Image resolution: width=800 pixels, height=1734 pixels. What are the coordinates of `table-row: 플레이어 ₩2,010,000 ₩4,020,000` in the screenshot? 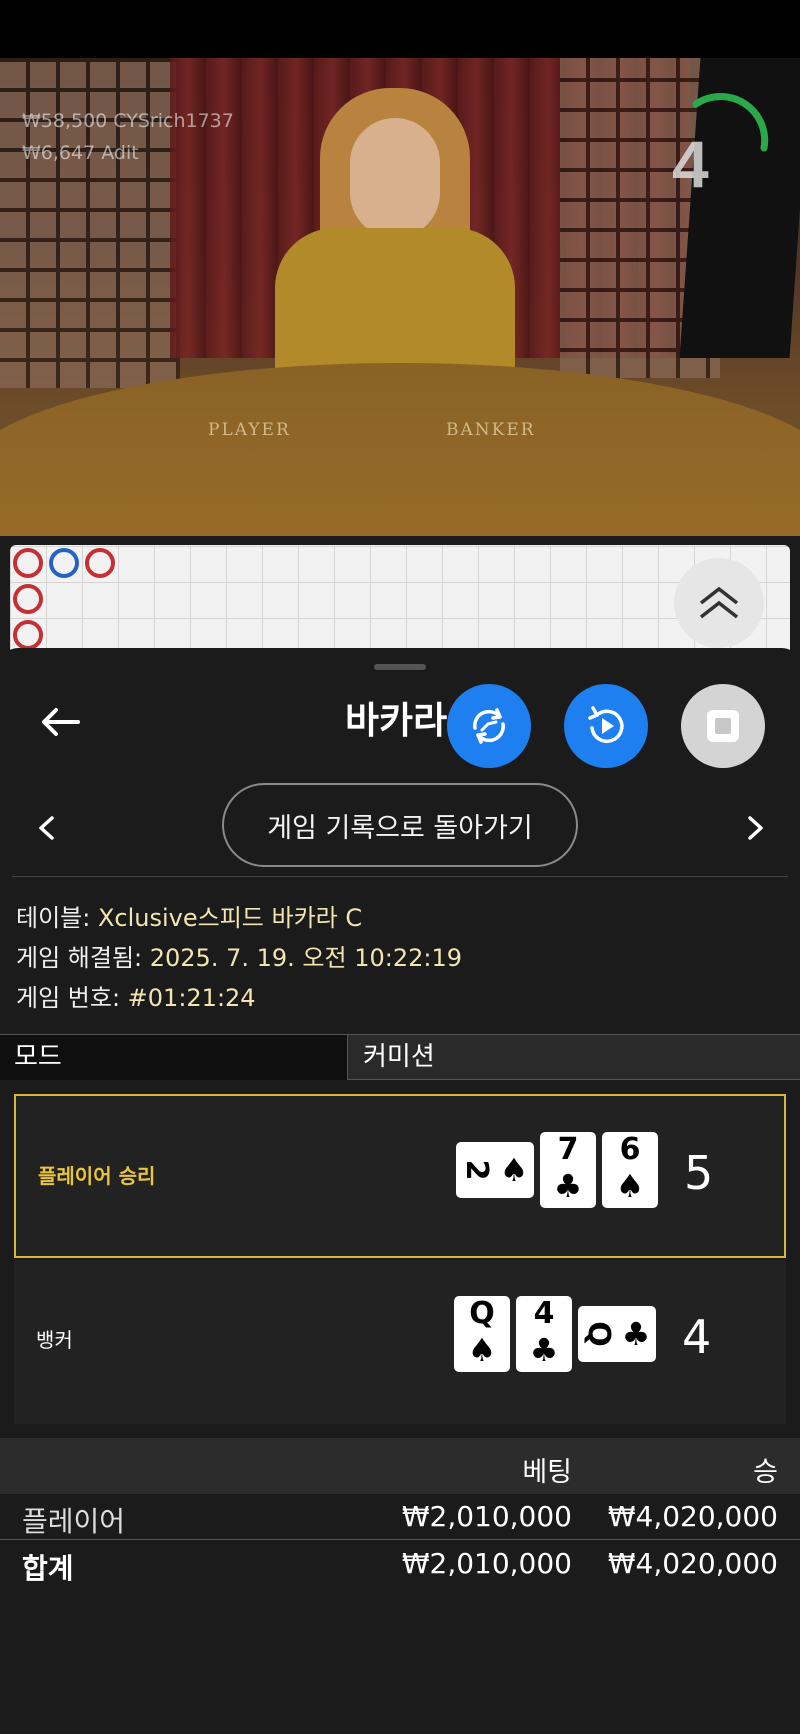 It's located at (400, 1517).